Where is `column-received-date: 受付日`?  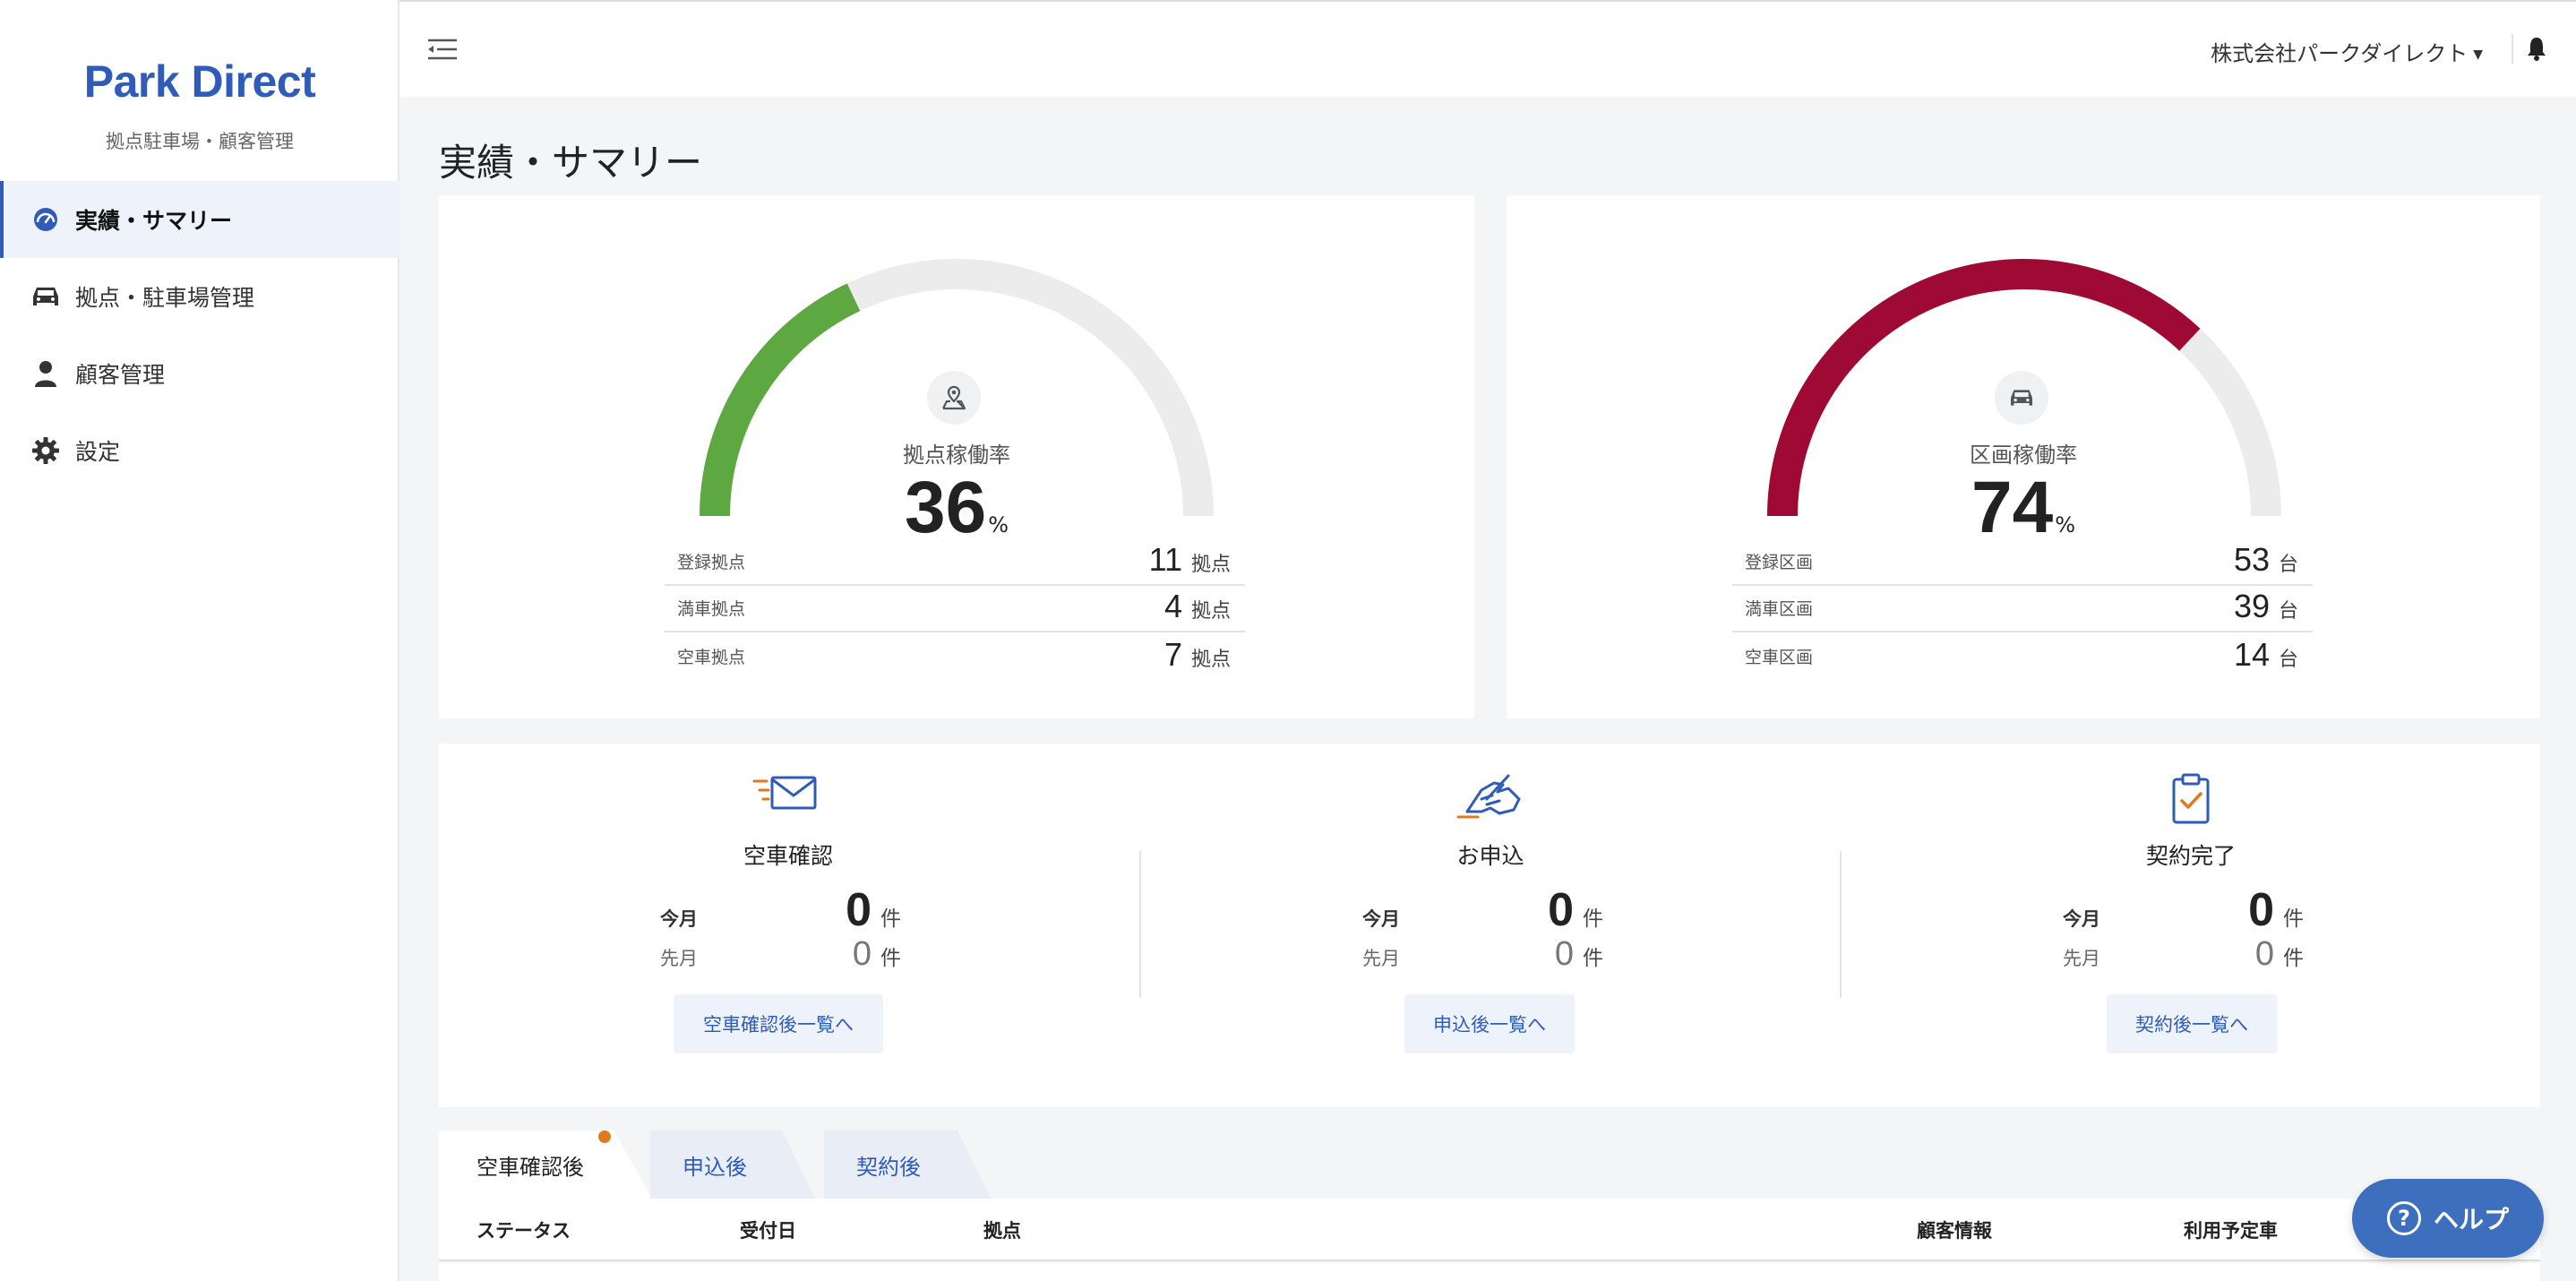
column-received-date: 受付日 is located at coordinates (768, 1230).